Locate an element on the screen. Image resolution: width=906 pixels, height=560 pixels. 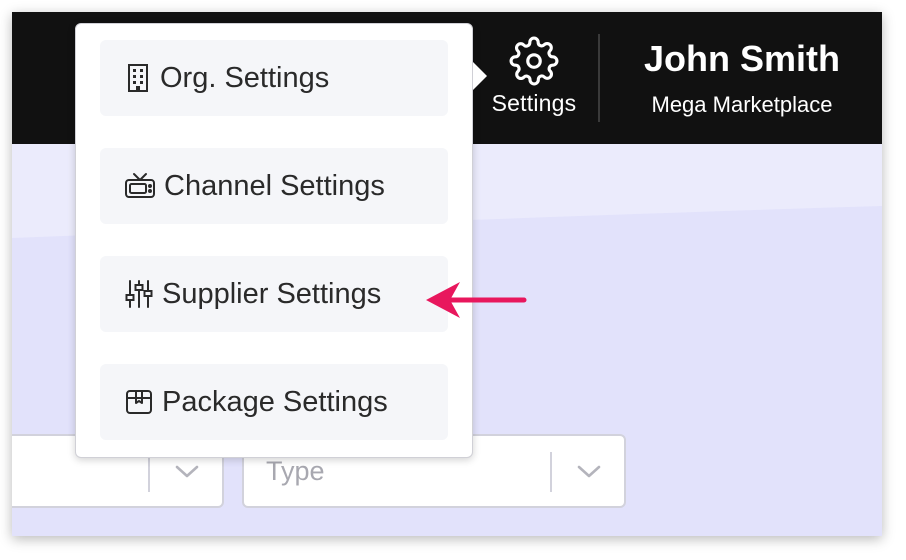
package-icon is located at coordinates (139, 402).